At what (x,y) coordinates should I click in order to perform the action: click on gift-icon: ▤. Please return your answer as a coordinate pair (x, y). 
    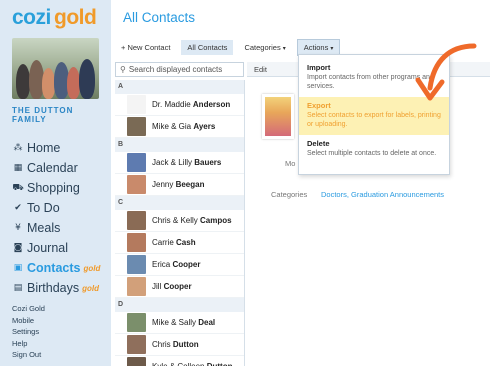
    Looking at the image, I should click on (18, 288).